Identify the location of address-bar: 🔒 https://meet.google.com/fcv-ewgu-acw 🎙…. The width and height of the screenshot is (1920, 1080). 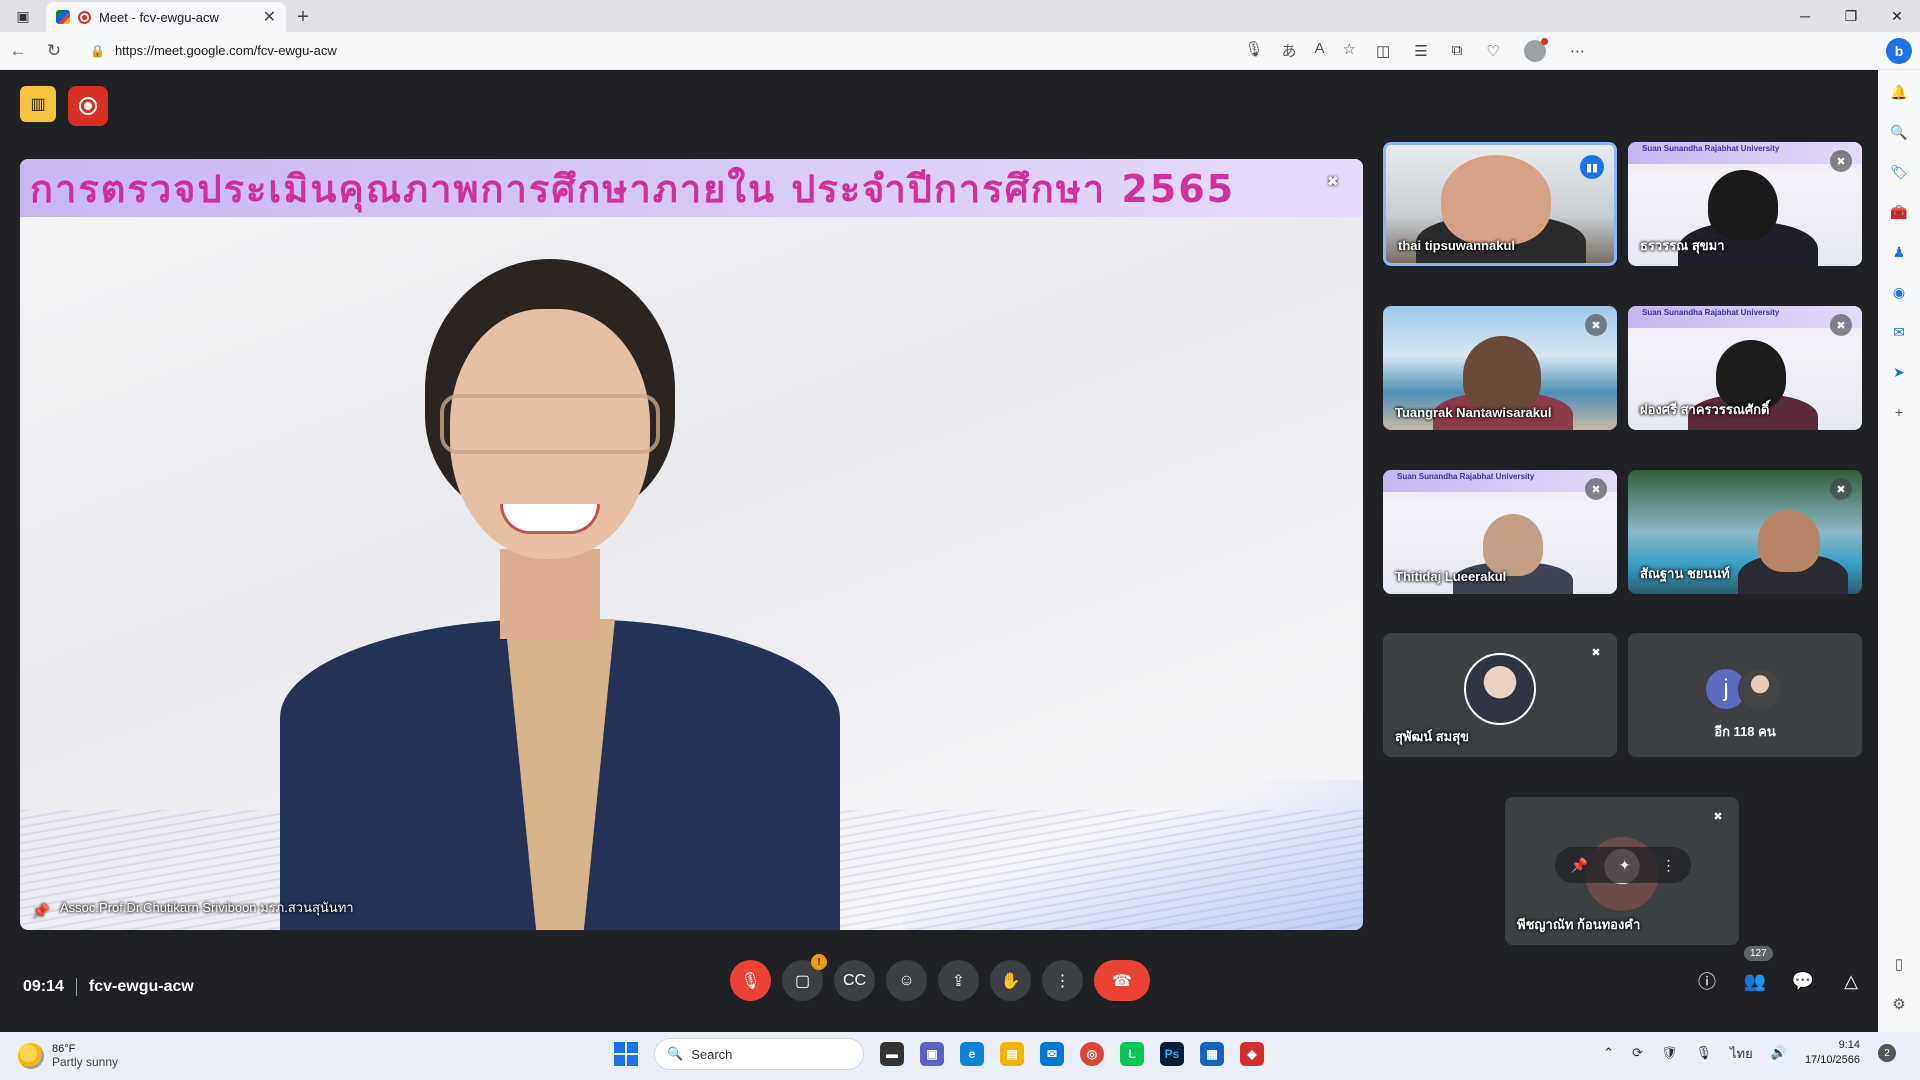
(725, 51).